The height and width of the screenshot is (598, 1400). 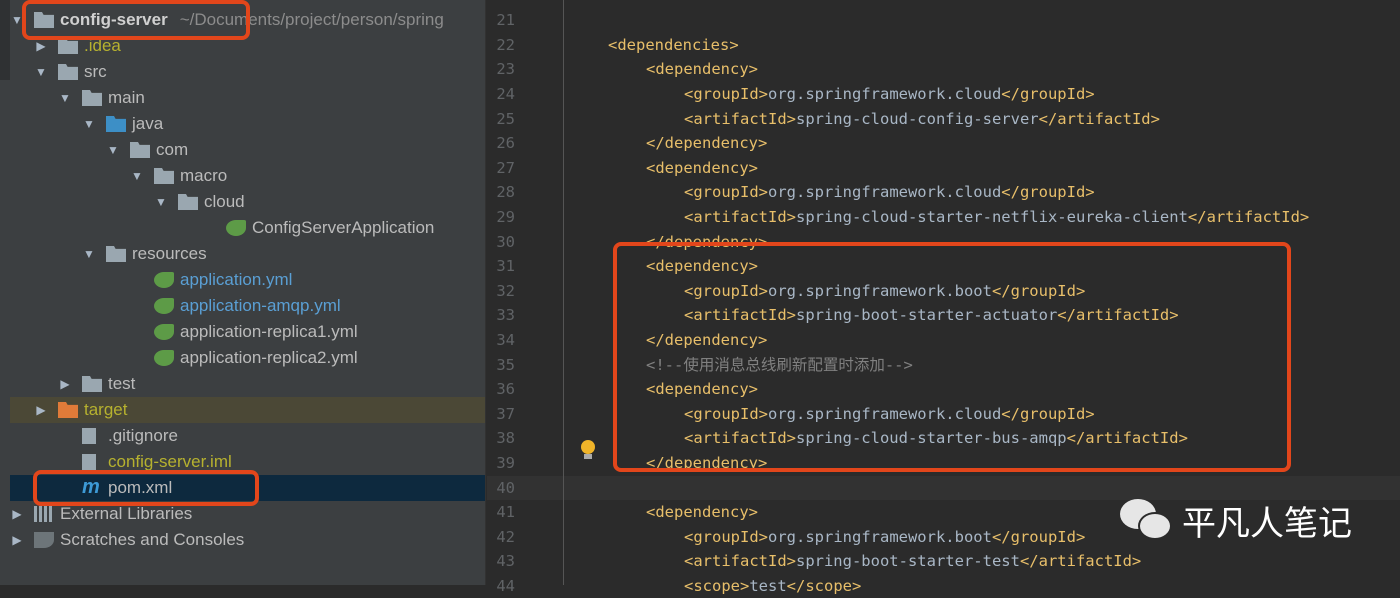 What do you see at coordinates (122, 383) in the screenshot?
I see `tree-item-label: test` at bounding box center [122, 383].